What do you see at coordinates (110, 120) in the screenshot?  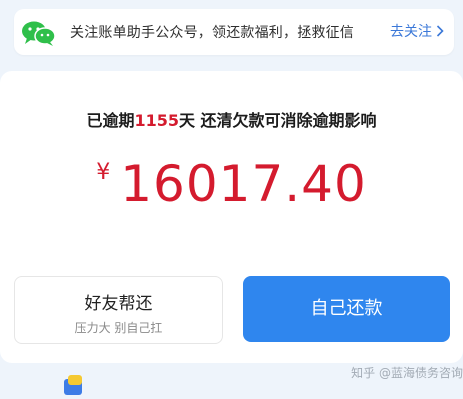 I see `overdue-prefix: 已逾期` at bounding box center [110, 120].